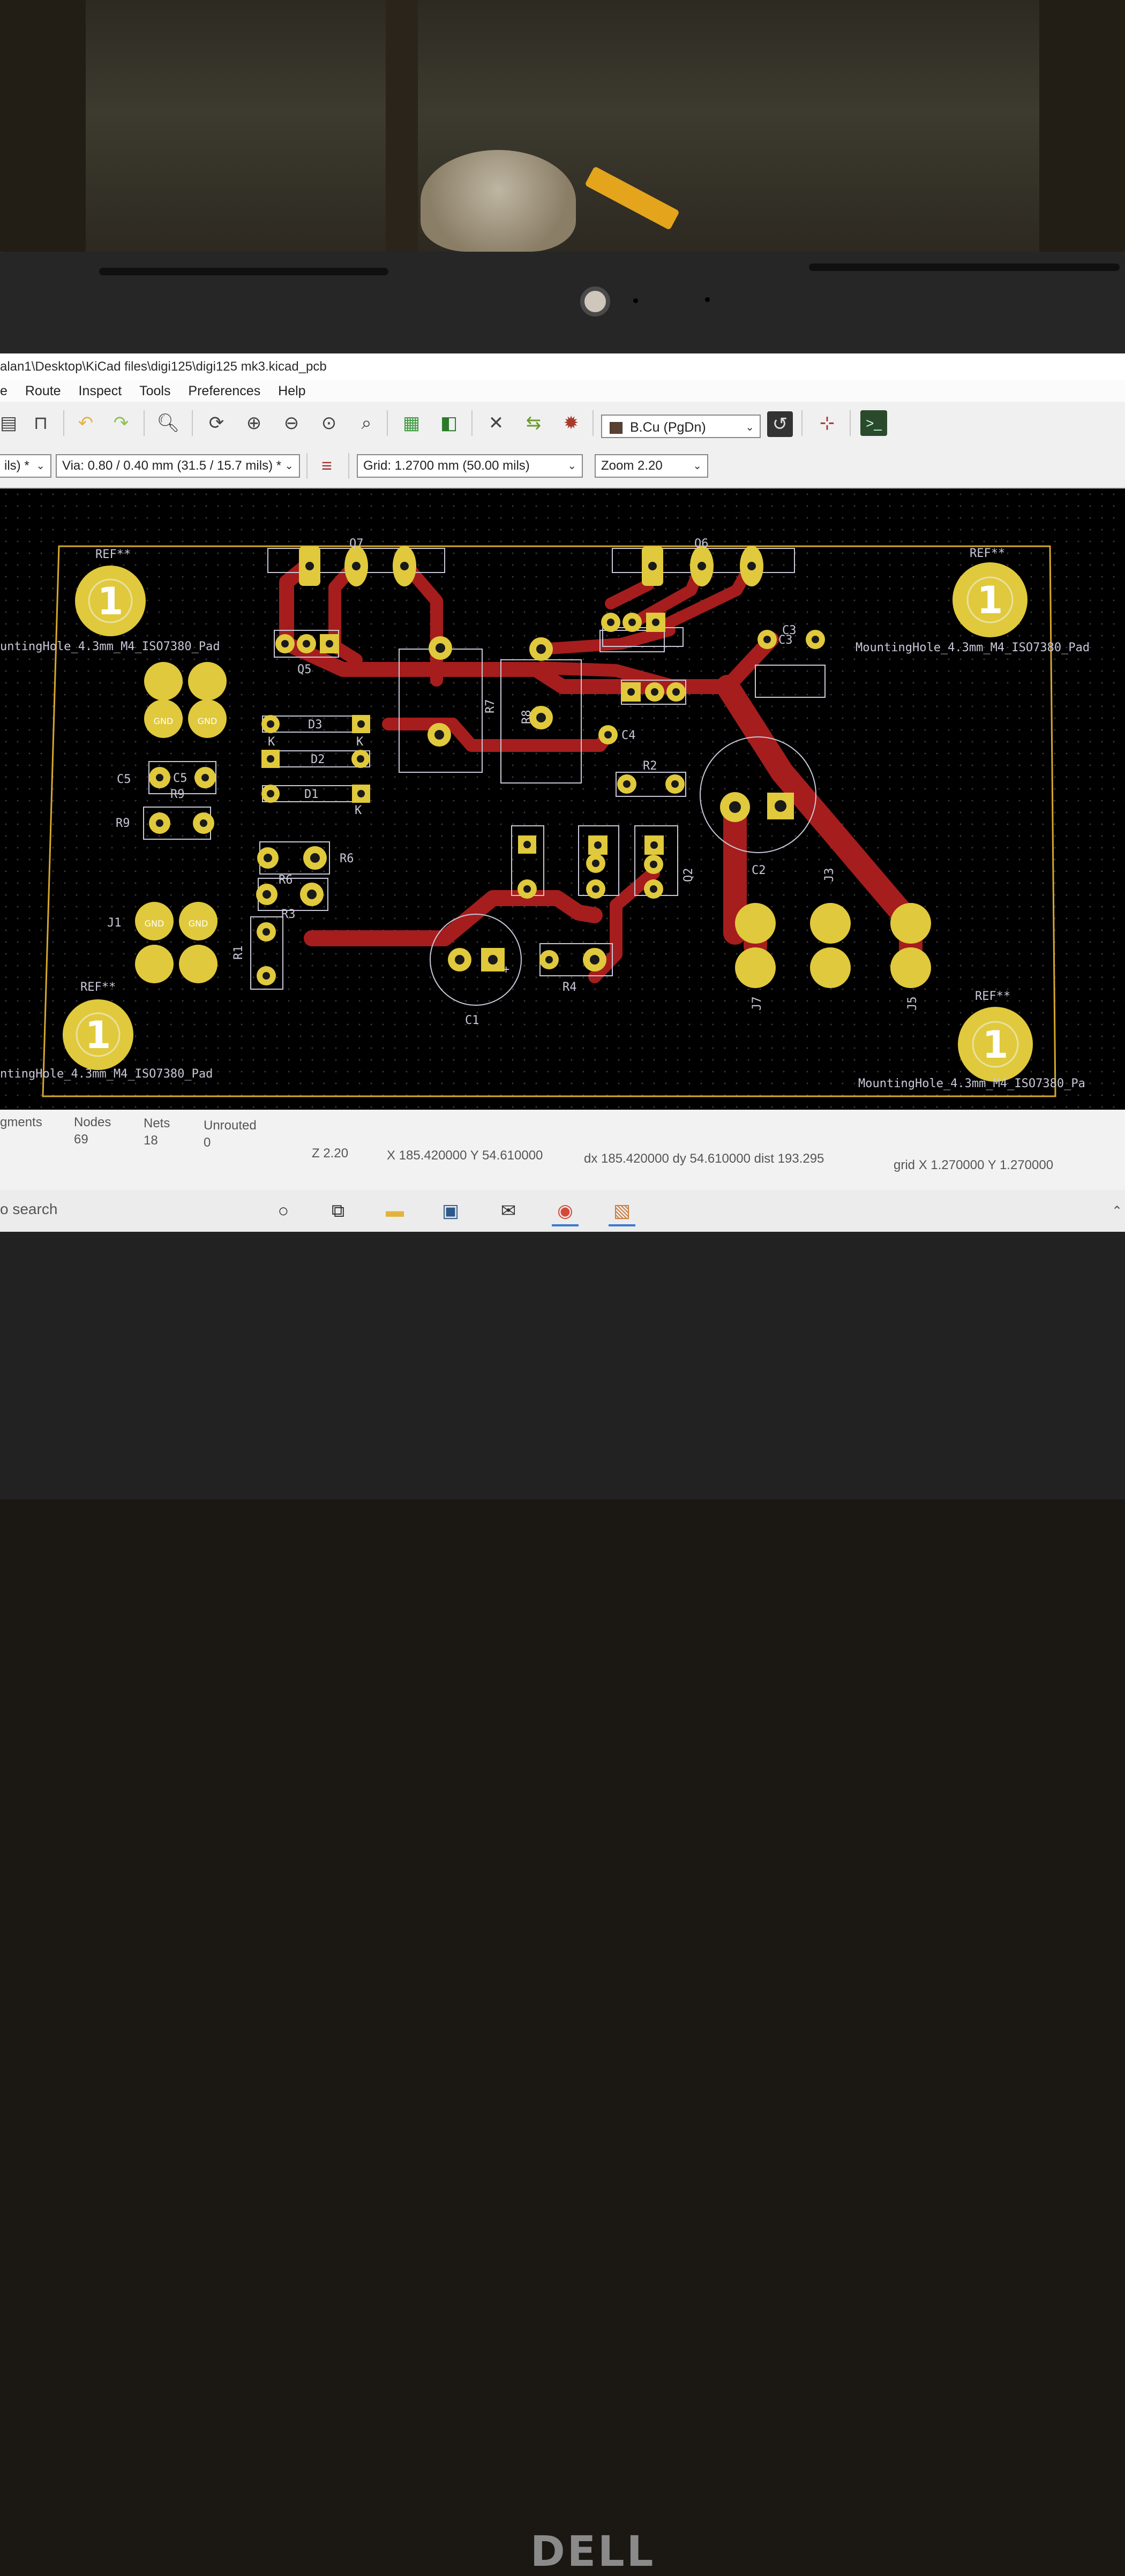 This screenshot has height=2576, width=1125. I want to click on c5-value-label: C5, so click(180, 778).